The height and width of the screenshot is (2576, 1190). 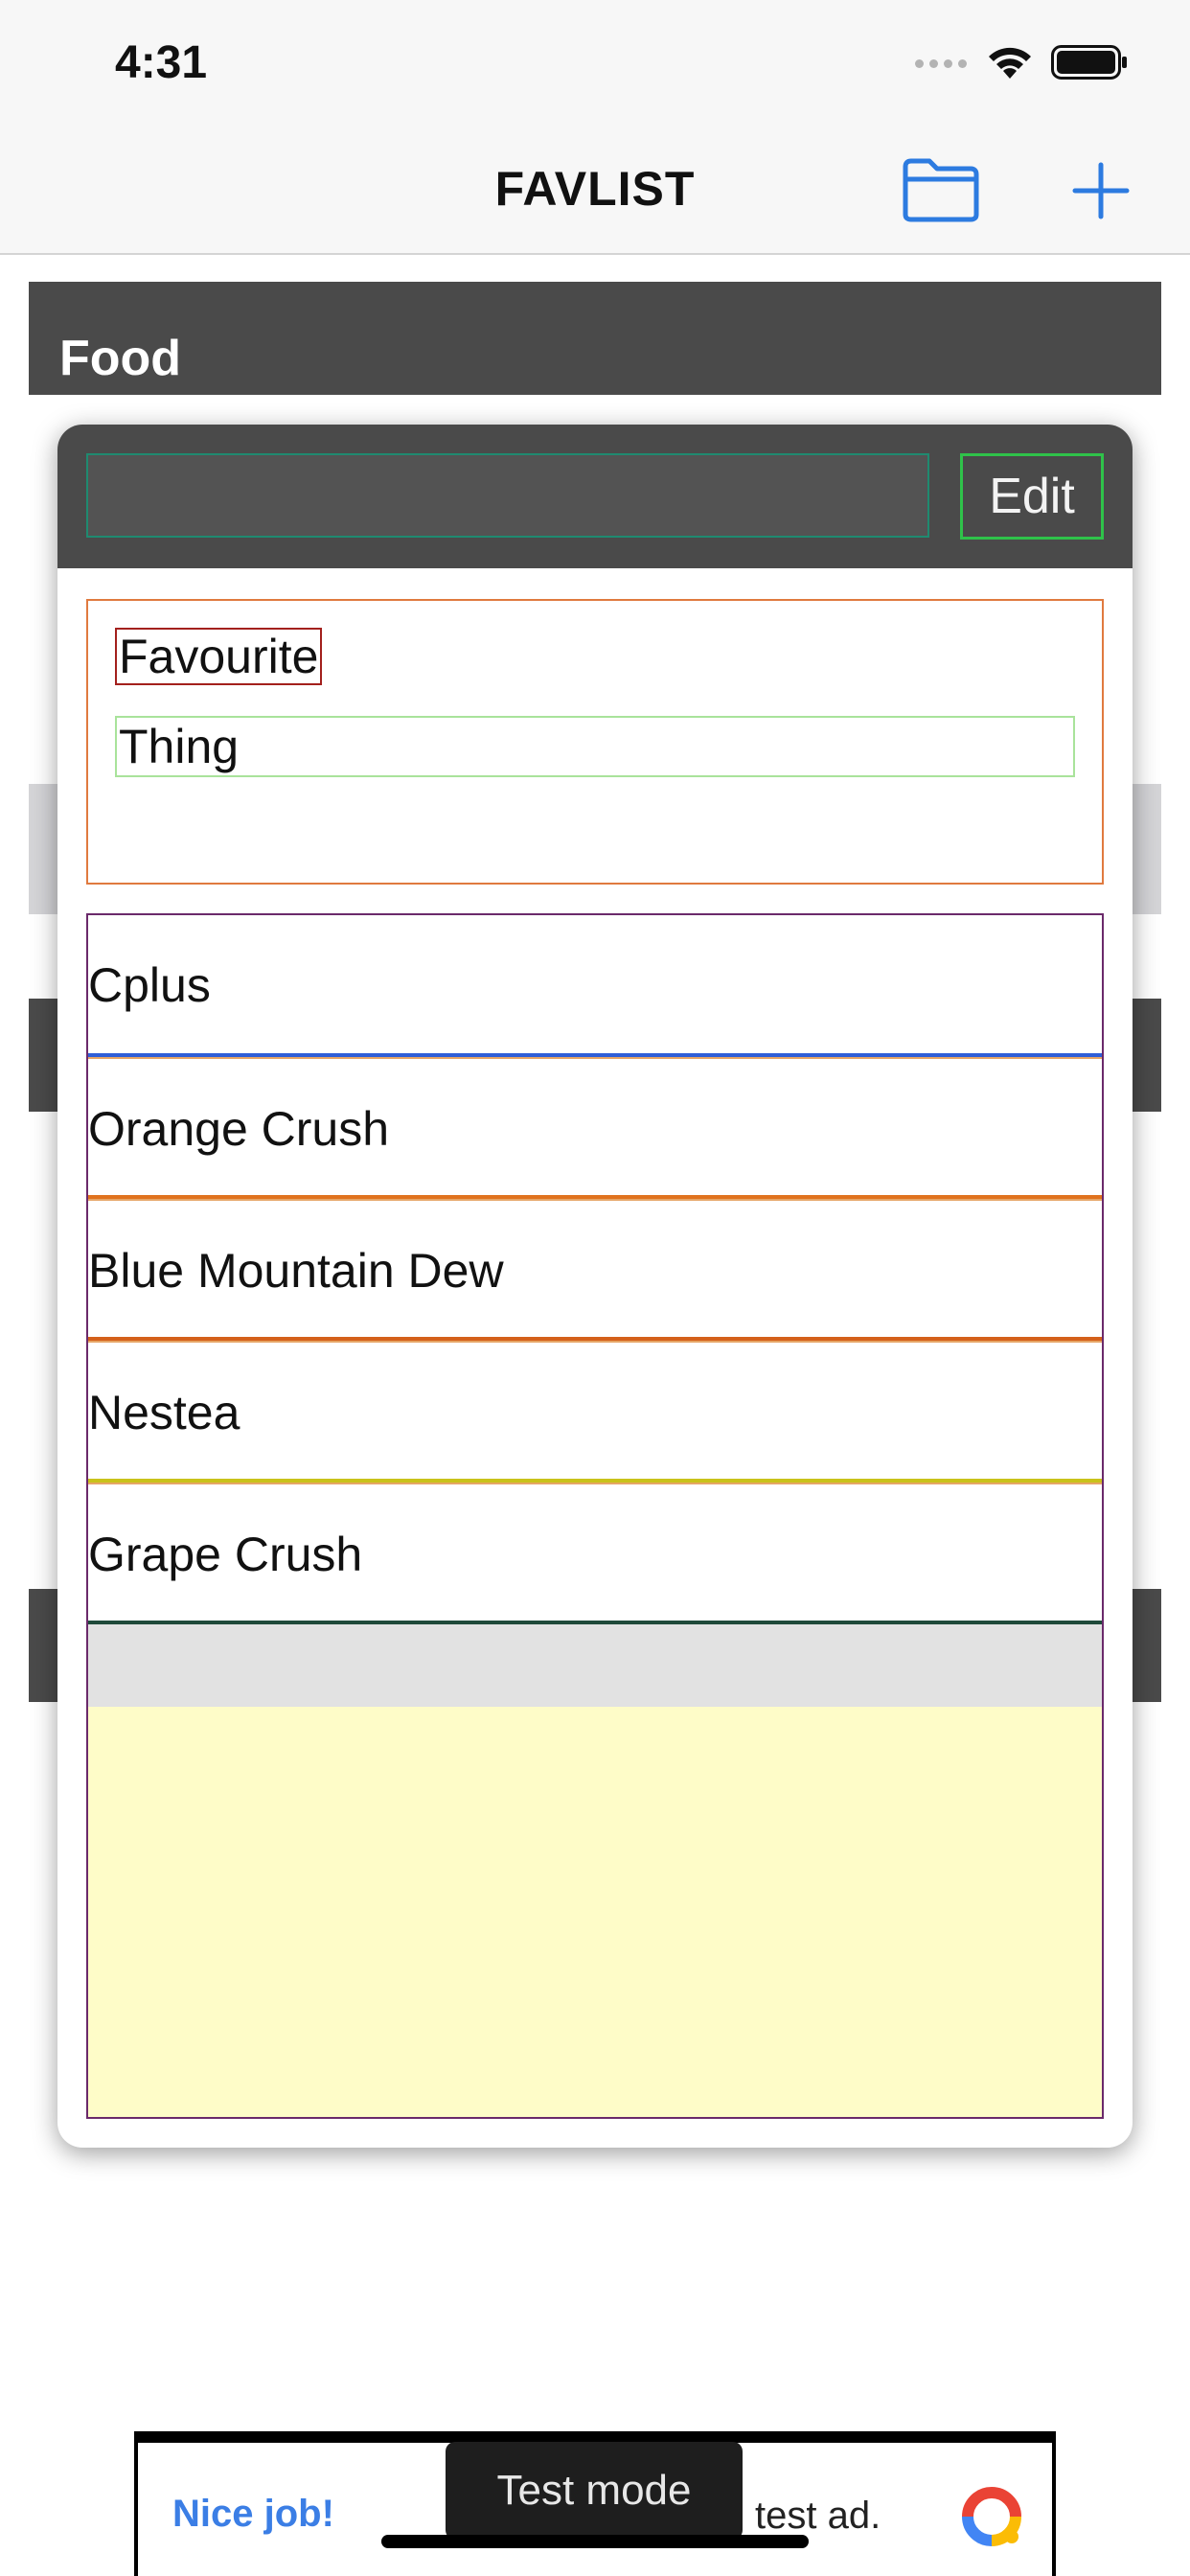 What do you see at coordinates (595, 1553) in the screenshot?
I see `list-item: Grape Crush` at bounding box center [595, 1553].